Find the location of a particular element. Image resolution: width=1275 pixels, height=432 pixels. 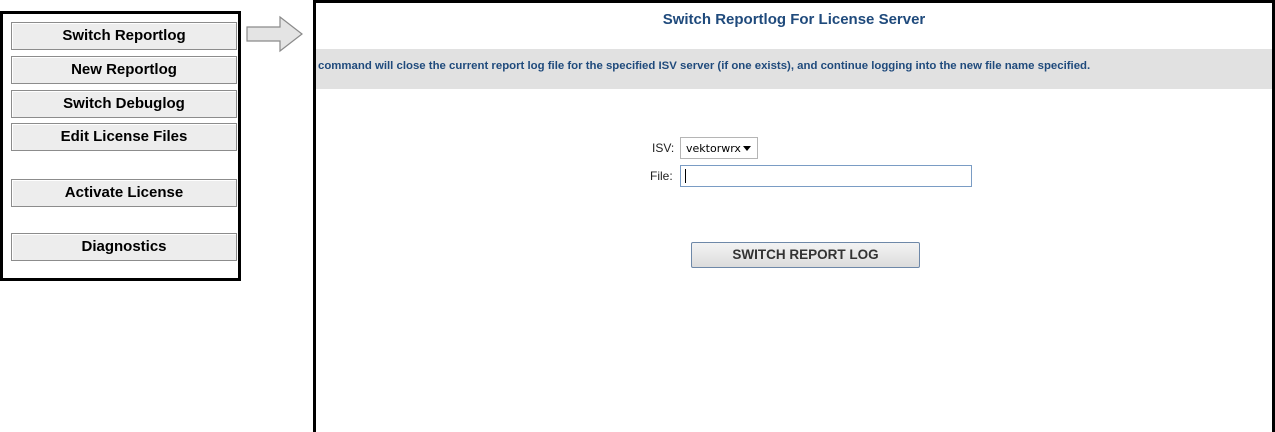

isv-select: vektorwrx is located at coordinates (719, 148).